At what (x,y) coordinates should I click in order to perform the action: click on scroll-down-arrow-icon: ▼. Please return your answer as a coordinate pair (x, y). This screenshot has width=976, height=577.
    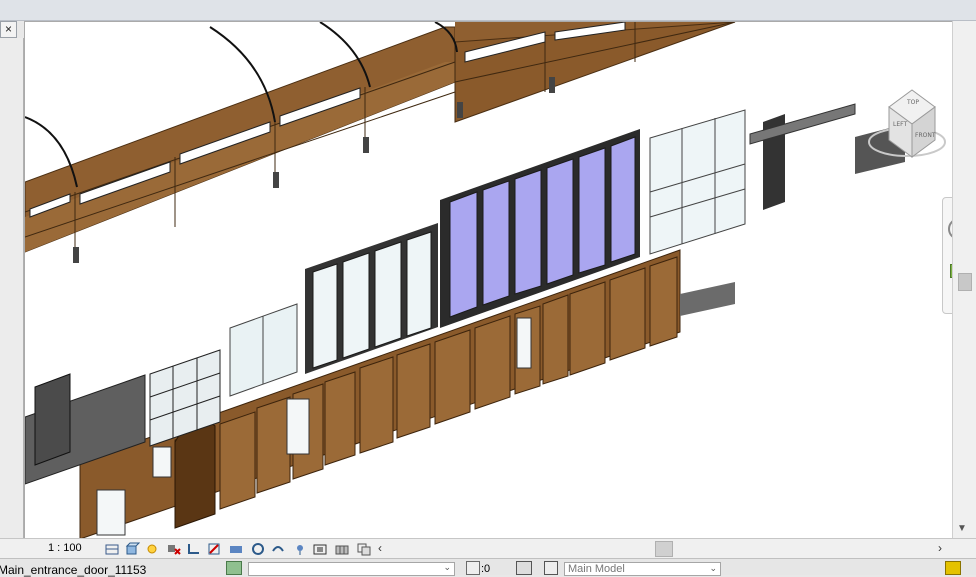
    Looking at the image, I should click on (962, 528).